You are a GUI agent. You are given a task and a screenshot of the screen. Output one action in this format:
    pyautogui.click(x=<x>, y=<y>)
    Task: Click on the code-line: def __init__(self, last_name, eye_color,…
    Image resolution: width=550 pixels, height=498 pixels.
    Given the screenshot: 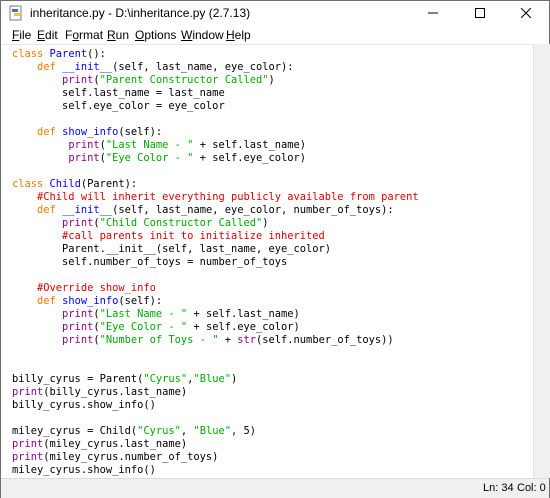 What is the action you would take?
    pyautogui.click(x=215, y=210)
    